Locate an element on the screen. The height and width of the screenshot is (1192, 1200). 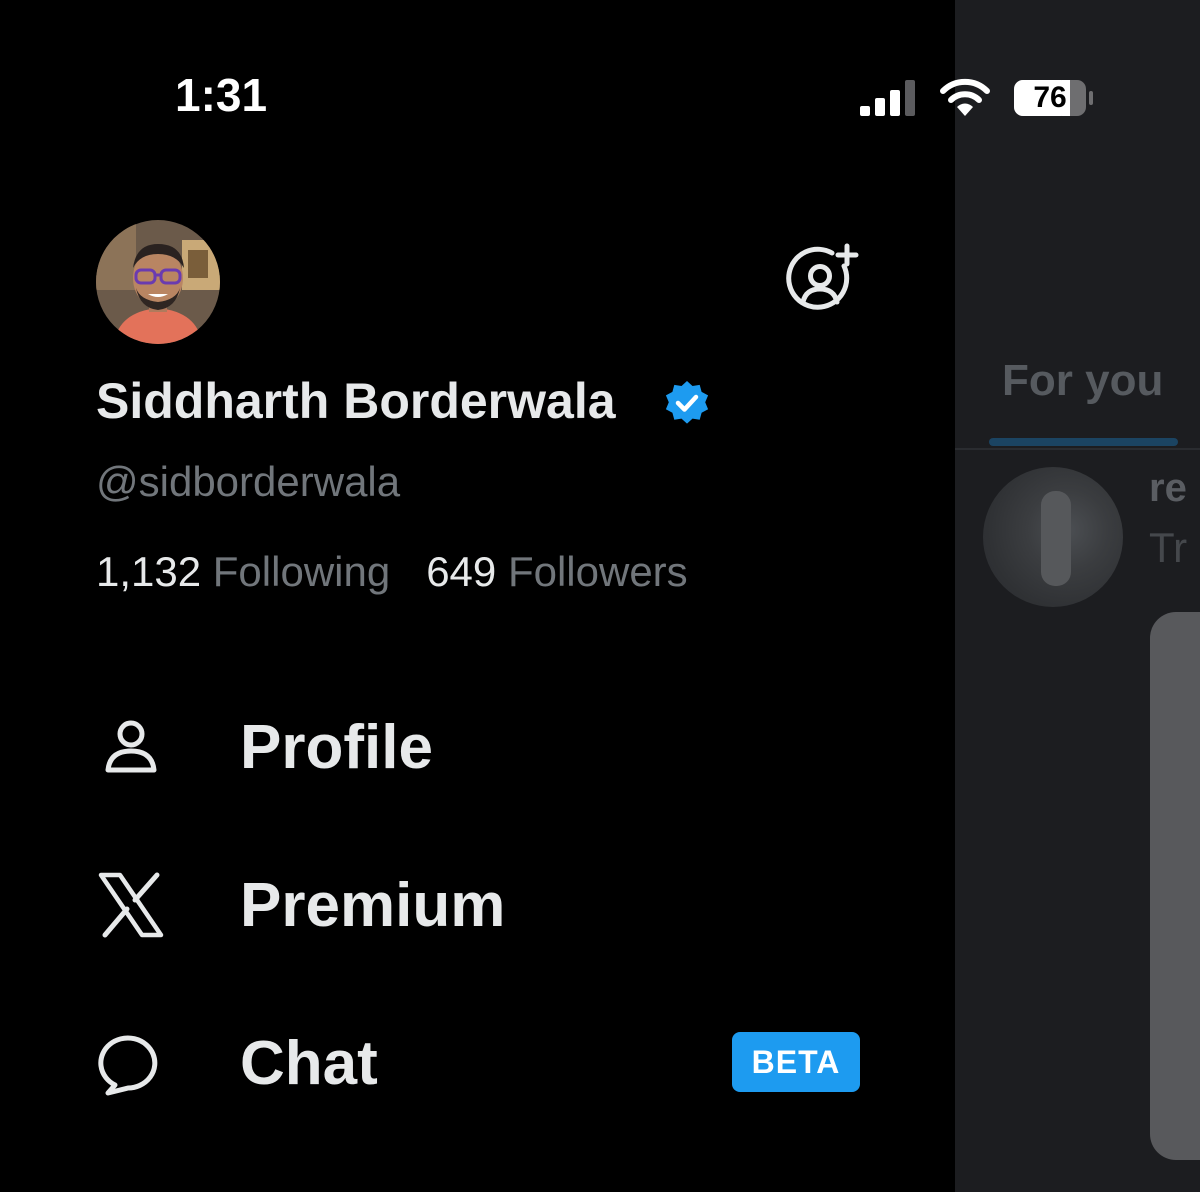
followers-link: 649 Followers is located at coordinates (556, 571).